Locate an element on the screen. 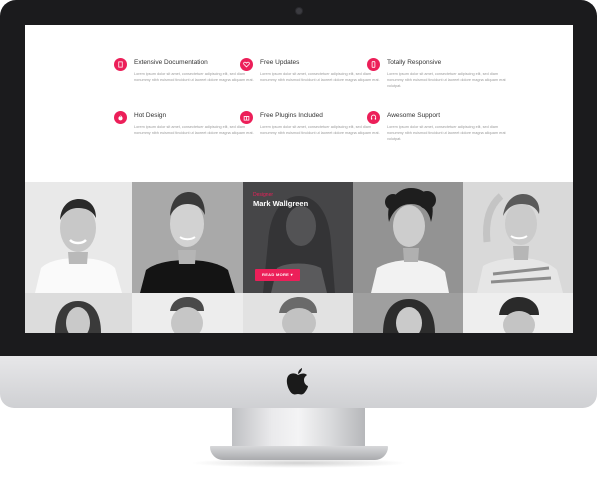 The height and width of the screenshot is (480, 597). apple-logo-icon is located at coordinates (297, 381).